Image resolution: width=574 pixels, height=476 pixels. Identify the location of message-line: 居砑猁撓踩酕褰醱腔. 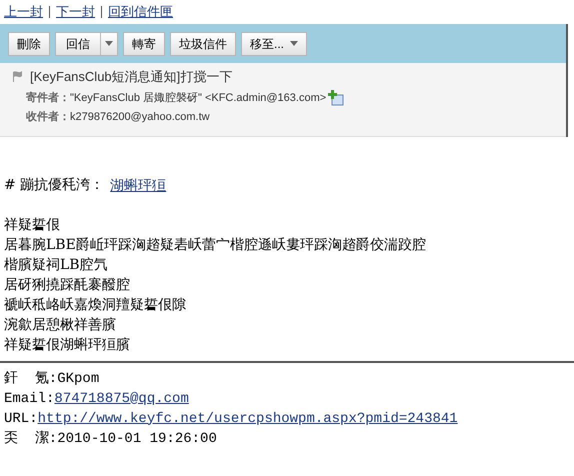
(67, 285).